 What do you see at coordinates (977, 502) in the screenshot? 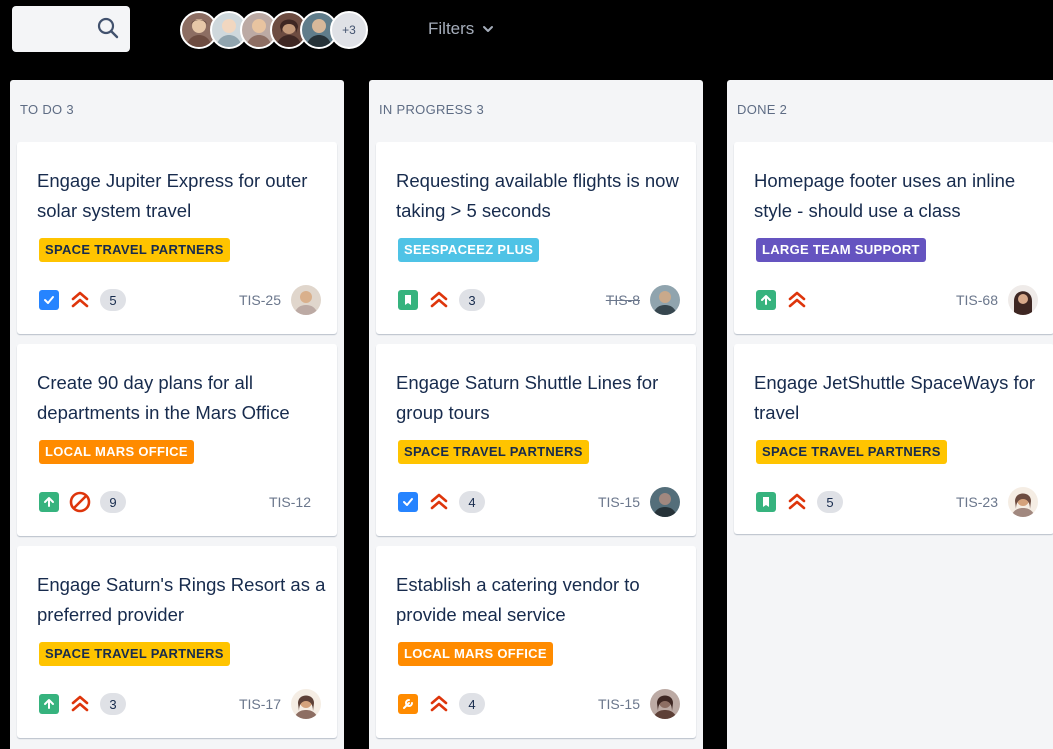
I see `issue-key: TIS-23` at bounding box center [977, 502].